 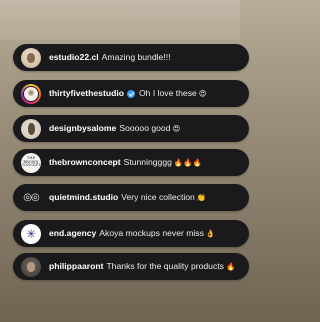 What do you see at coordinates (86, 93) in the screenshot?
I see `comment-username: thirtyfivethestudio` at bounding box center [86, 93].